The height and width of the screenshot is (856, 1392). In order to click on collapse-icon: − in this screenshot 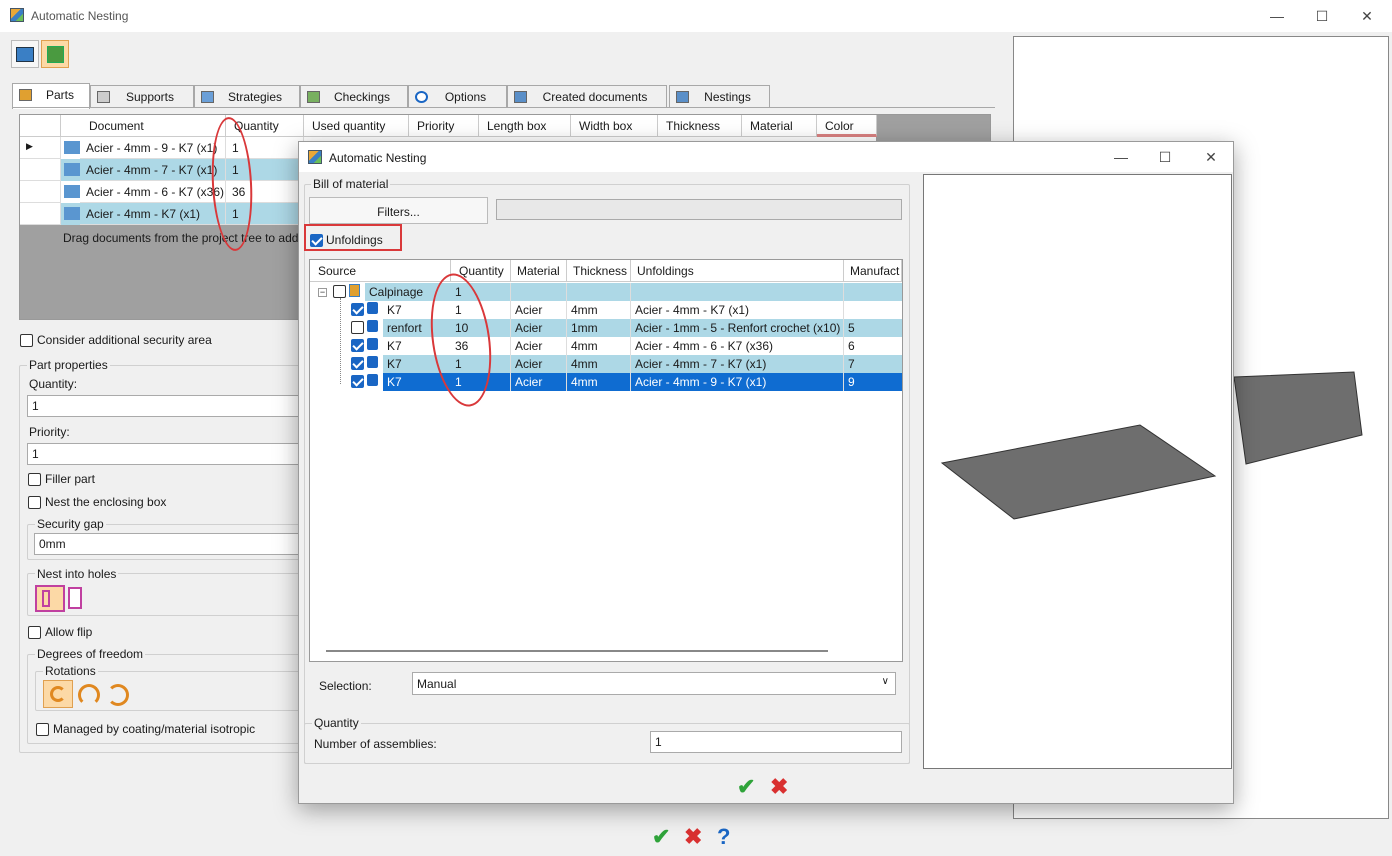, I will do `click(322, 292)`.